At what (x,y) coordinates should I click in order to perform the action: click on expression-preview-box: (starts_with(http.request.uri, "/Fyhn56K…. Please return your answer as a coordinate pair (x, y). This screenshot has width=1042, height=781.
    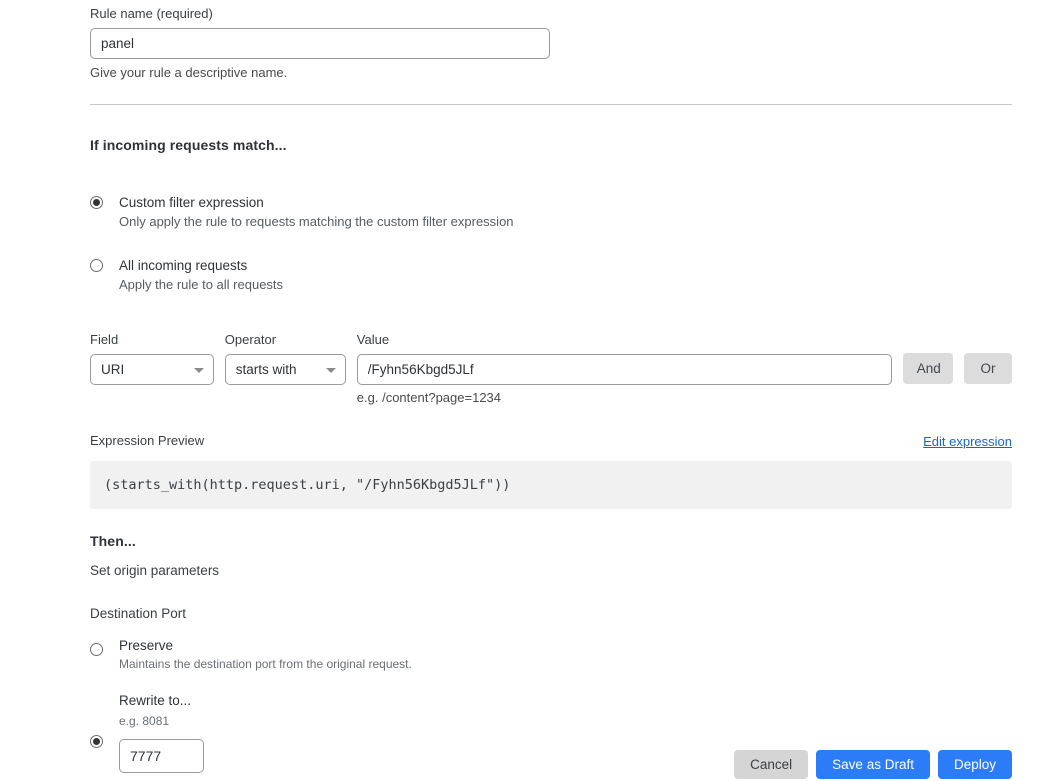
    Looking at the image, I should click on (551, 485).